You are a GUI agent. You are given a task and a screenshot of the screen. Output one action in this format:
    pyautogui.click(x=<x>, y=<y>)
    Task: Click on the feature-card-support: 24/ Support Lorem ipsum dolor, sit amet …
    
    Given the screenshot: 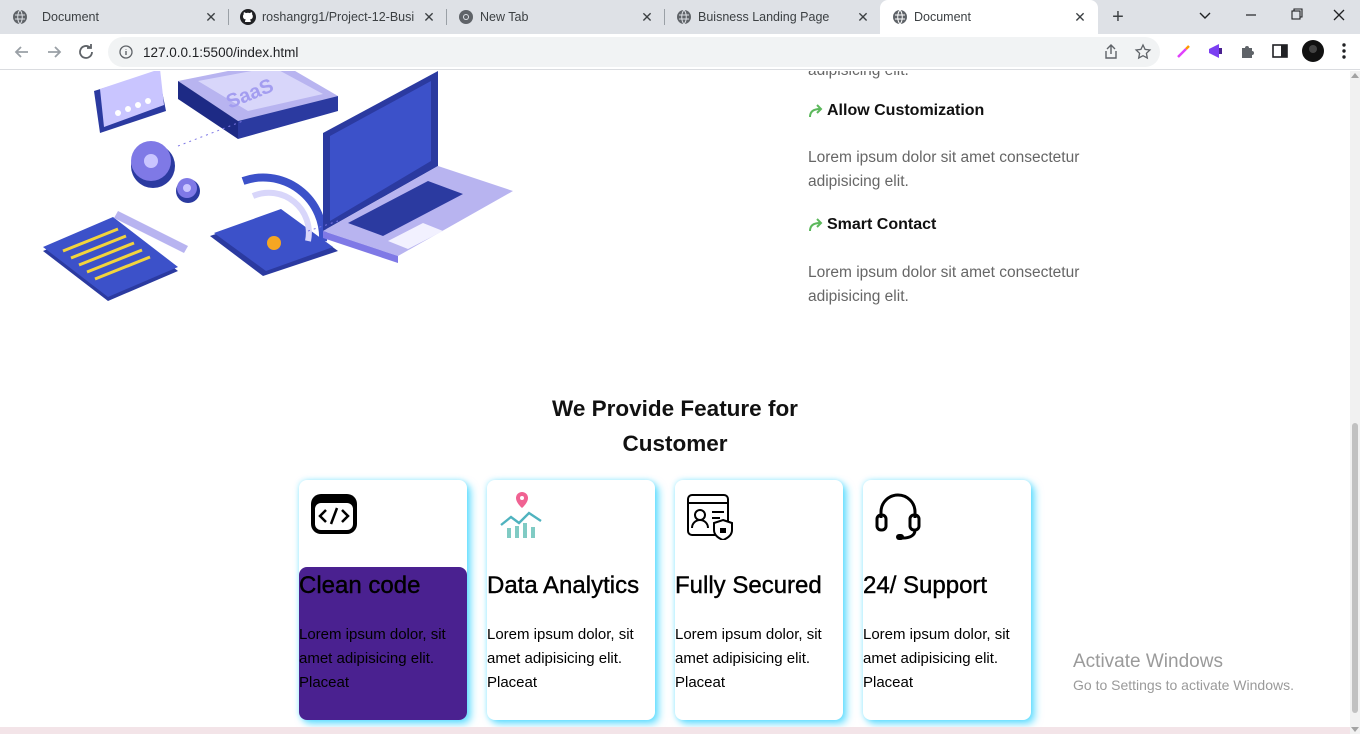 What is the action you would take?
    pyautogui.click(x=947, y=600)
    